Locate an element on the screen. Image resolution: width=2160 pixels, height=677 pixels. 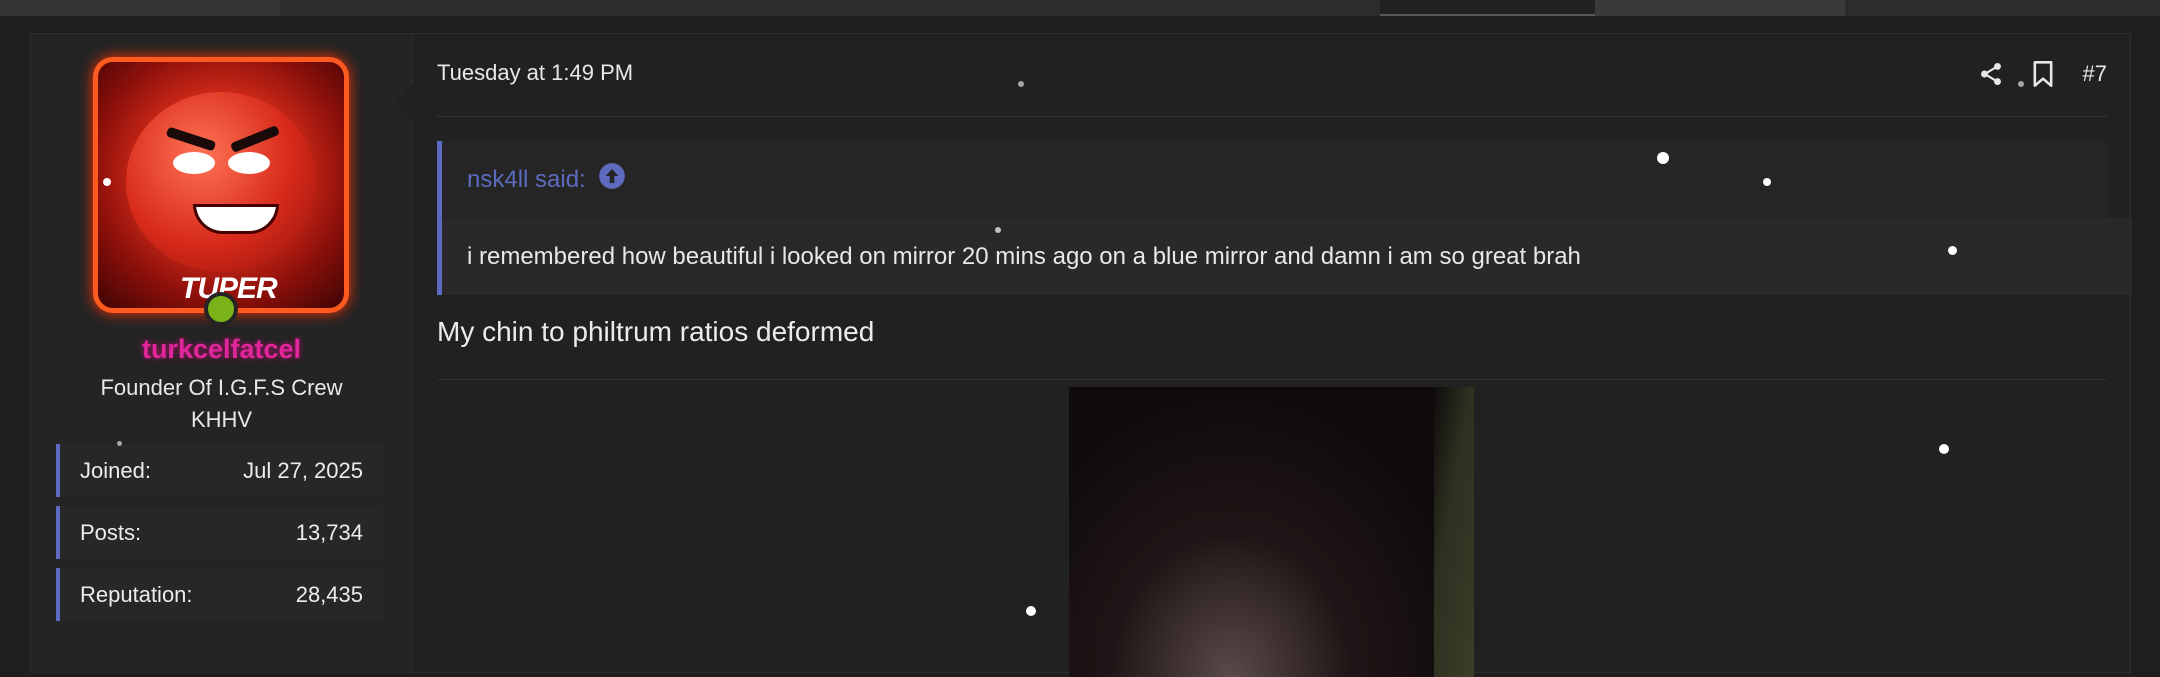
top-navigation-strip is located at coordinates (1080, 8).